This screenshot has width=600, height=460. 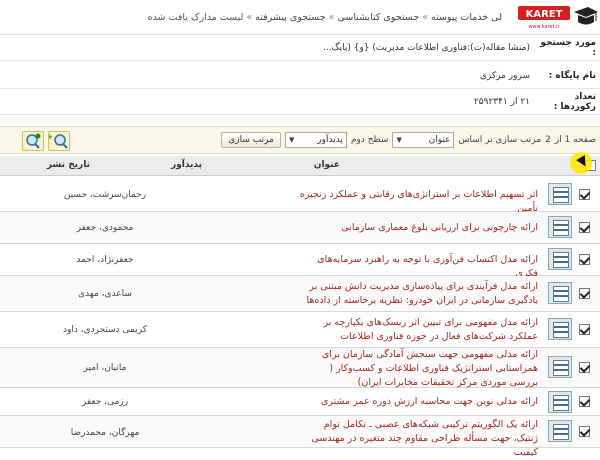 What do you see at coordinates (105, 294) in the screenshot?
I see `result-author: ساعدی، مهدی` at bounding box center [105, 294].